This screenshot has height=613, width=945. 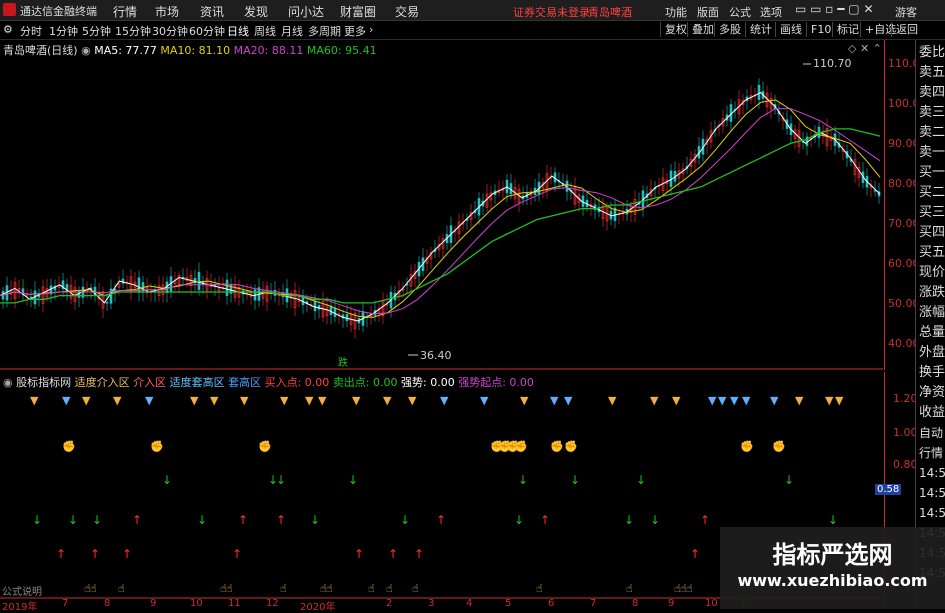 What do you see at coordinates (265, 31) in the screenshot?
I see `tf-weekly: 周线` at bounding box center [265, 31].